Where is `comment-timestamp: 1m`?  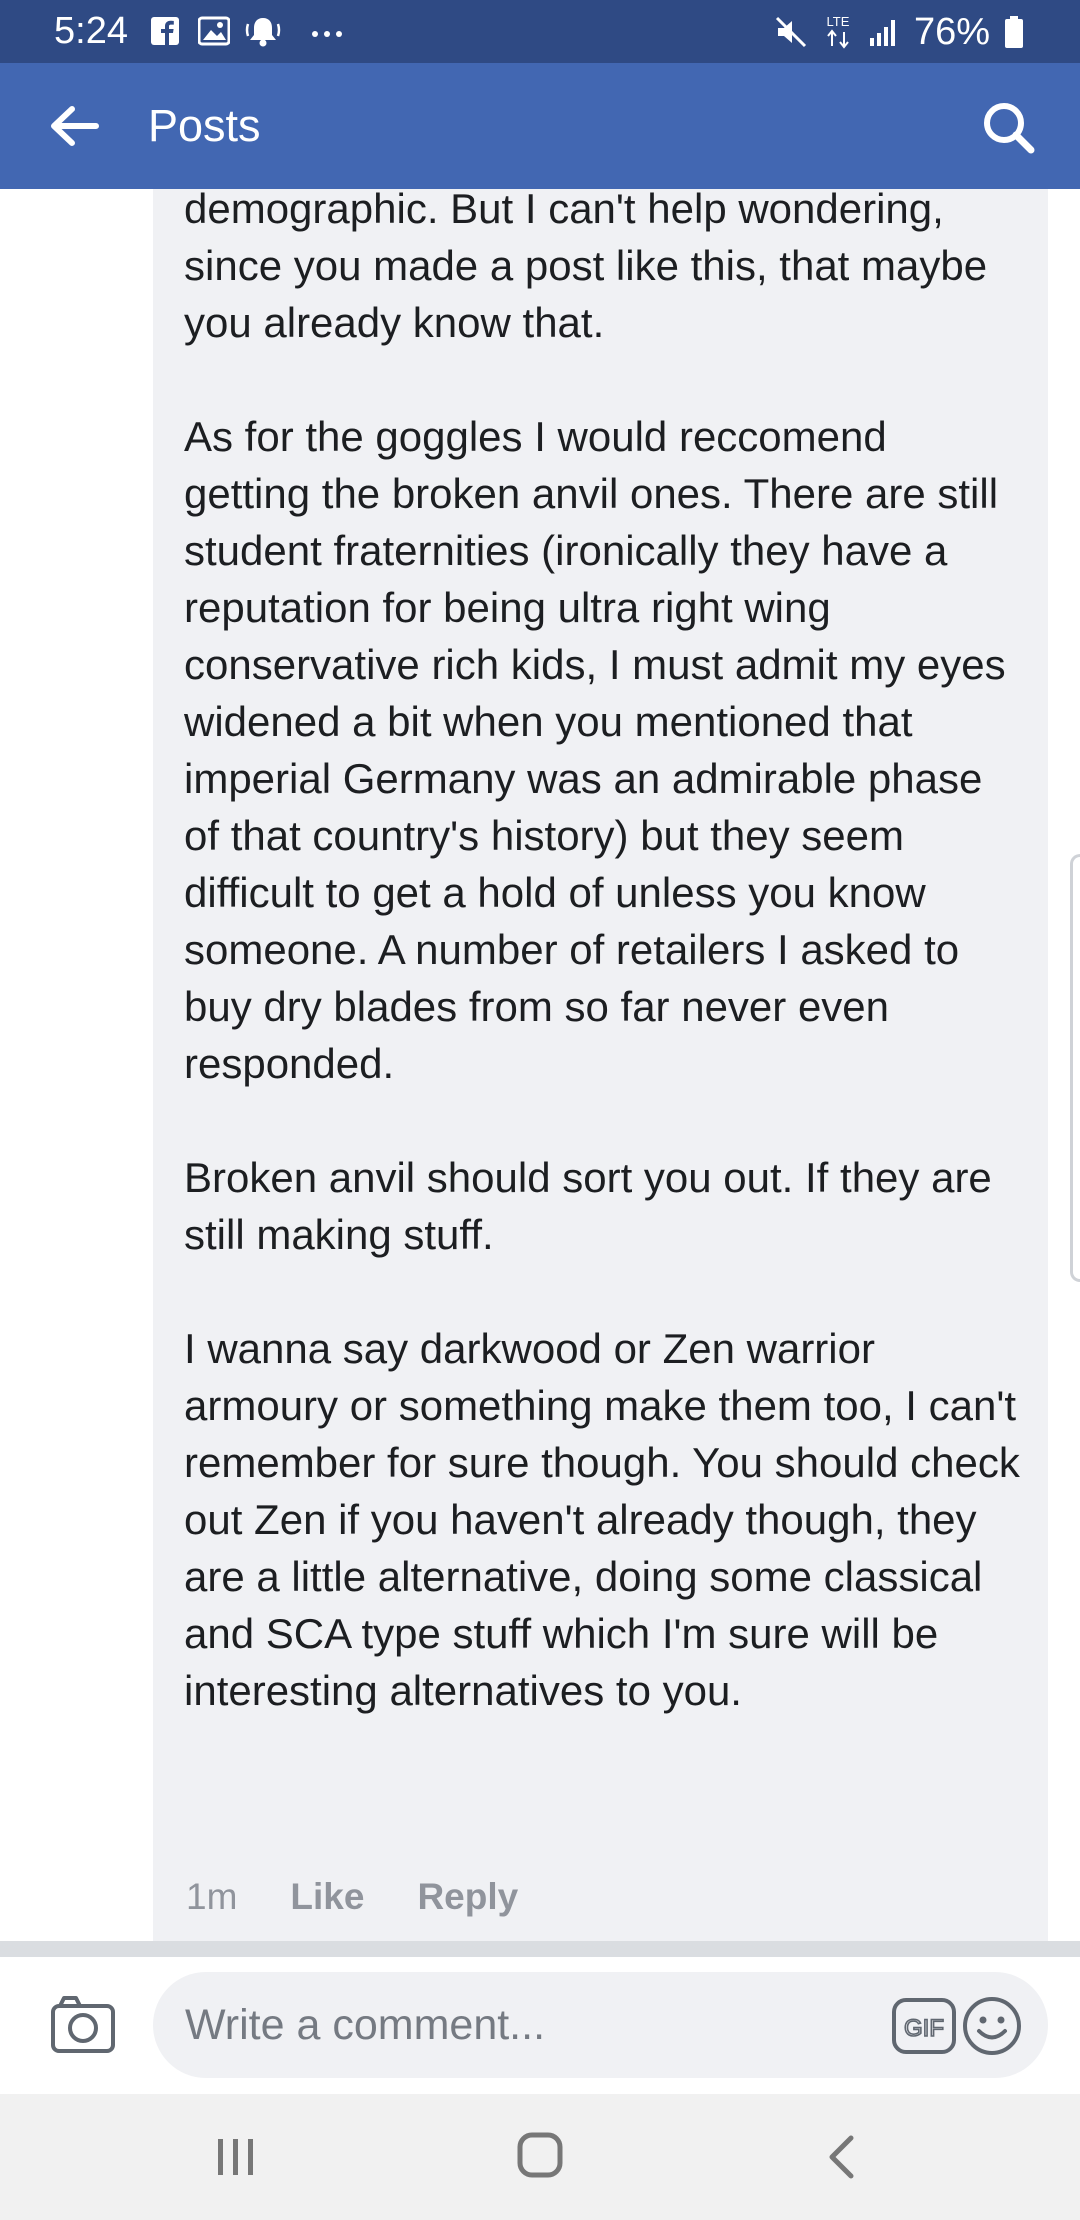 comment-timestamp: 1m is located at coordinates (212, 1896).